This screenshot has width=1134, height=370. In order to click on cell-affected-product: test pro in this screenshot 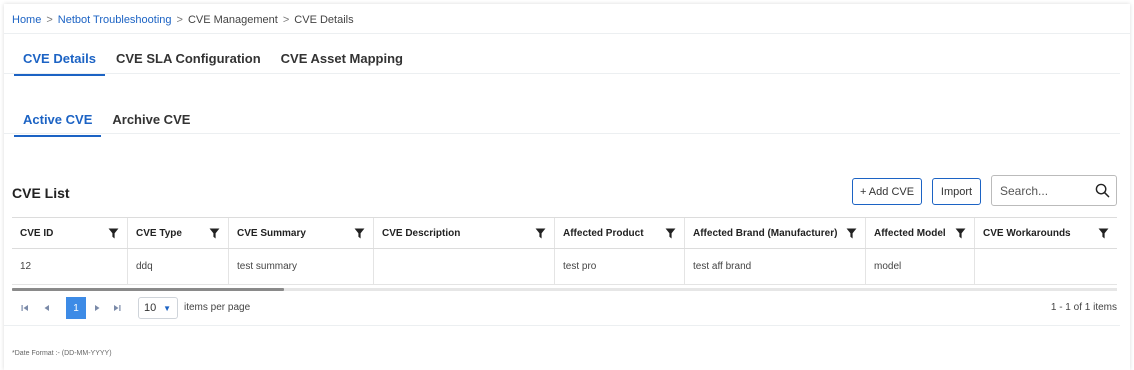, I will do `click(620, 266)`.